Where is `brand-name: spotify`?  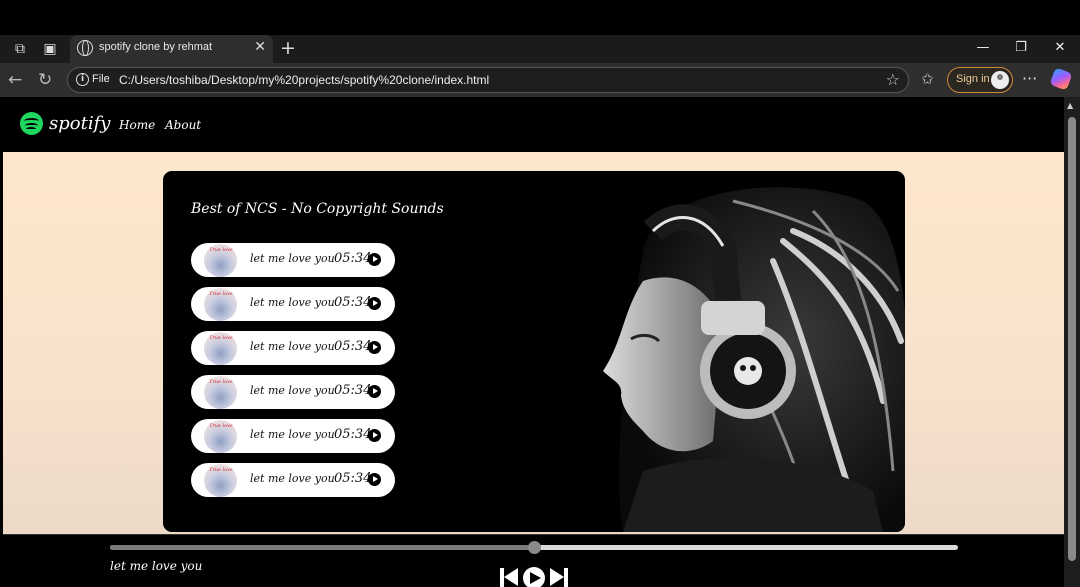 brand-name: spotify is located at coordinates (79, 123).